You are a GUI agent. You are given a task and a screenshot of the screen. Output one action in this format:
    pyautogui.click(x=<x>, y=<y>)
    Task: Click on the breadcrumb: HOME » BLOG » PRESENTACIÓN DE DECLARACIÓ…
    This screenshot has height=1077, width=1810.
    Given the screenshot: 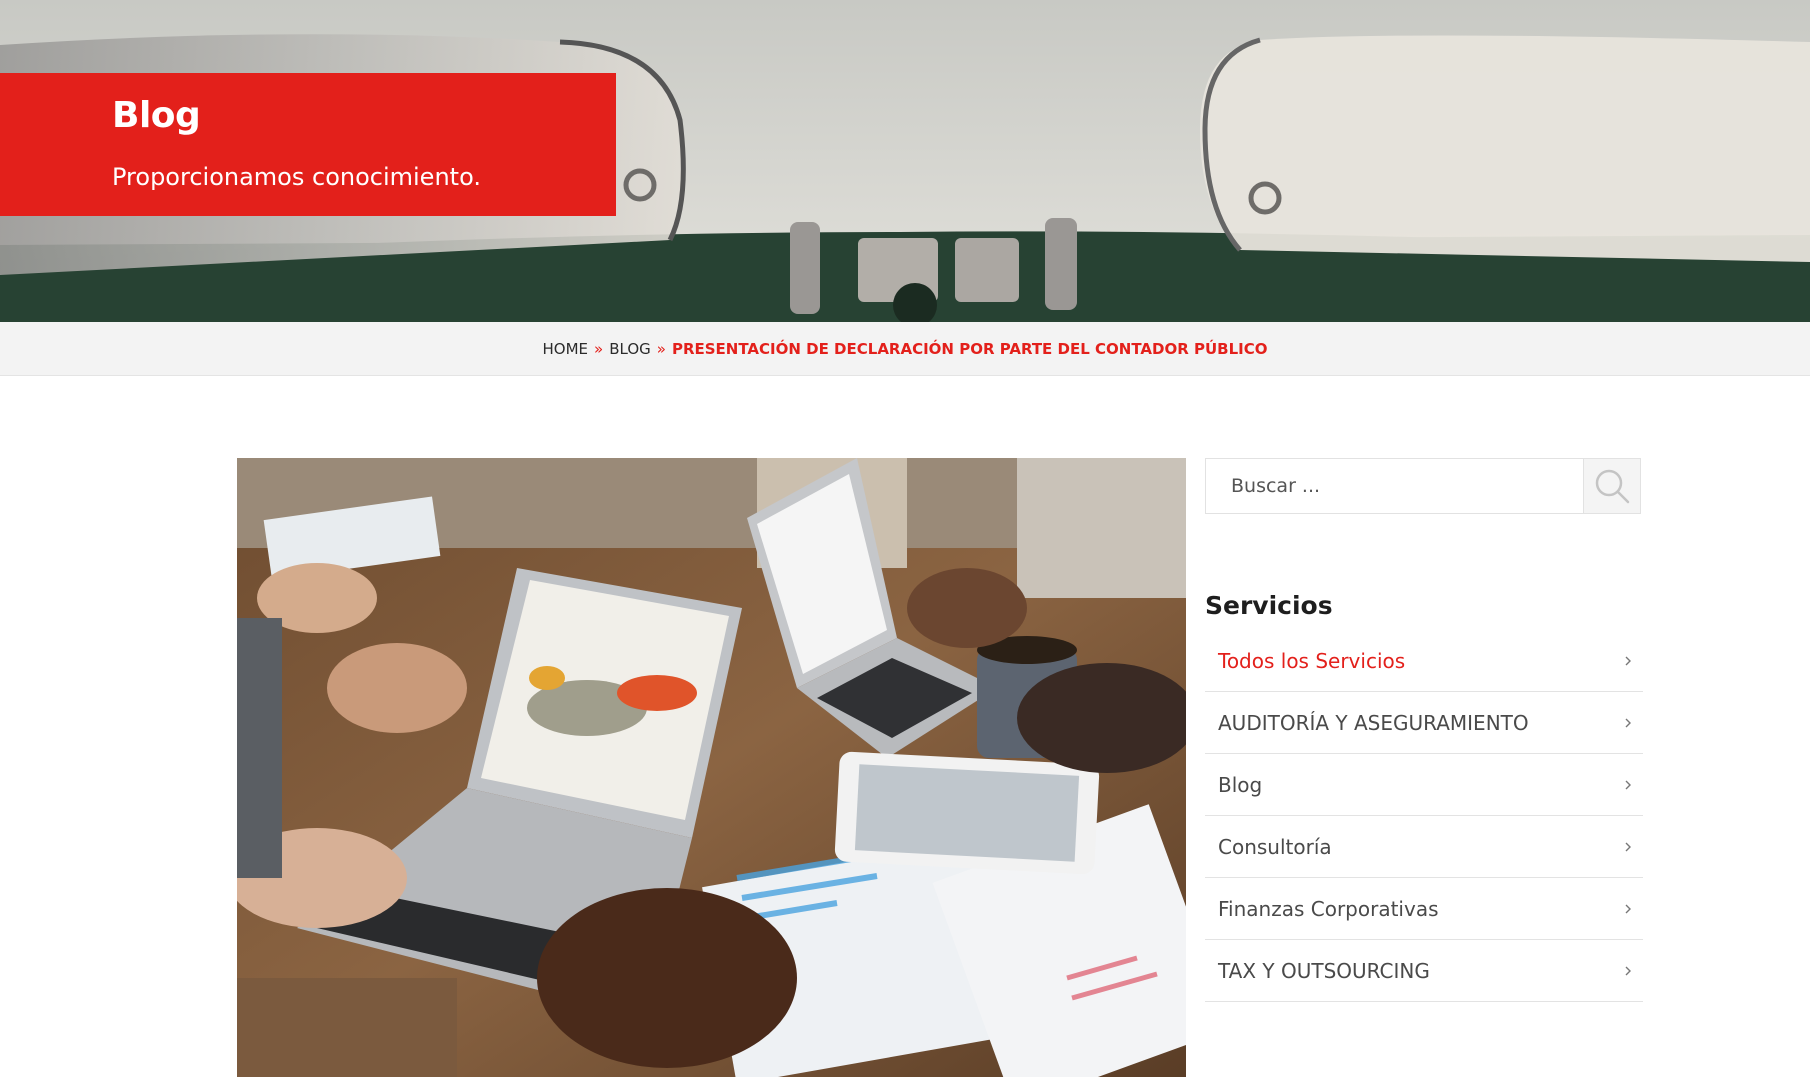 What is the action you would take?
    pyautogui.click(x=905, y=349)
    